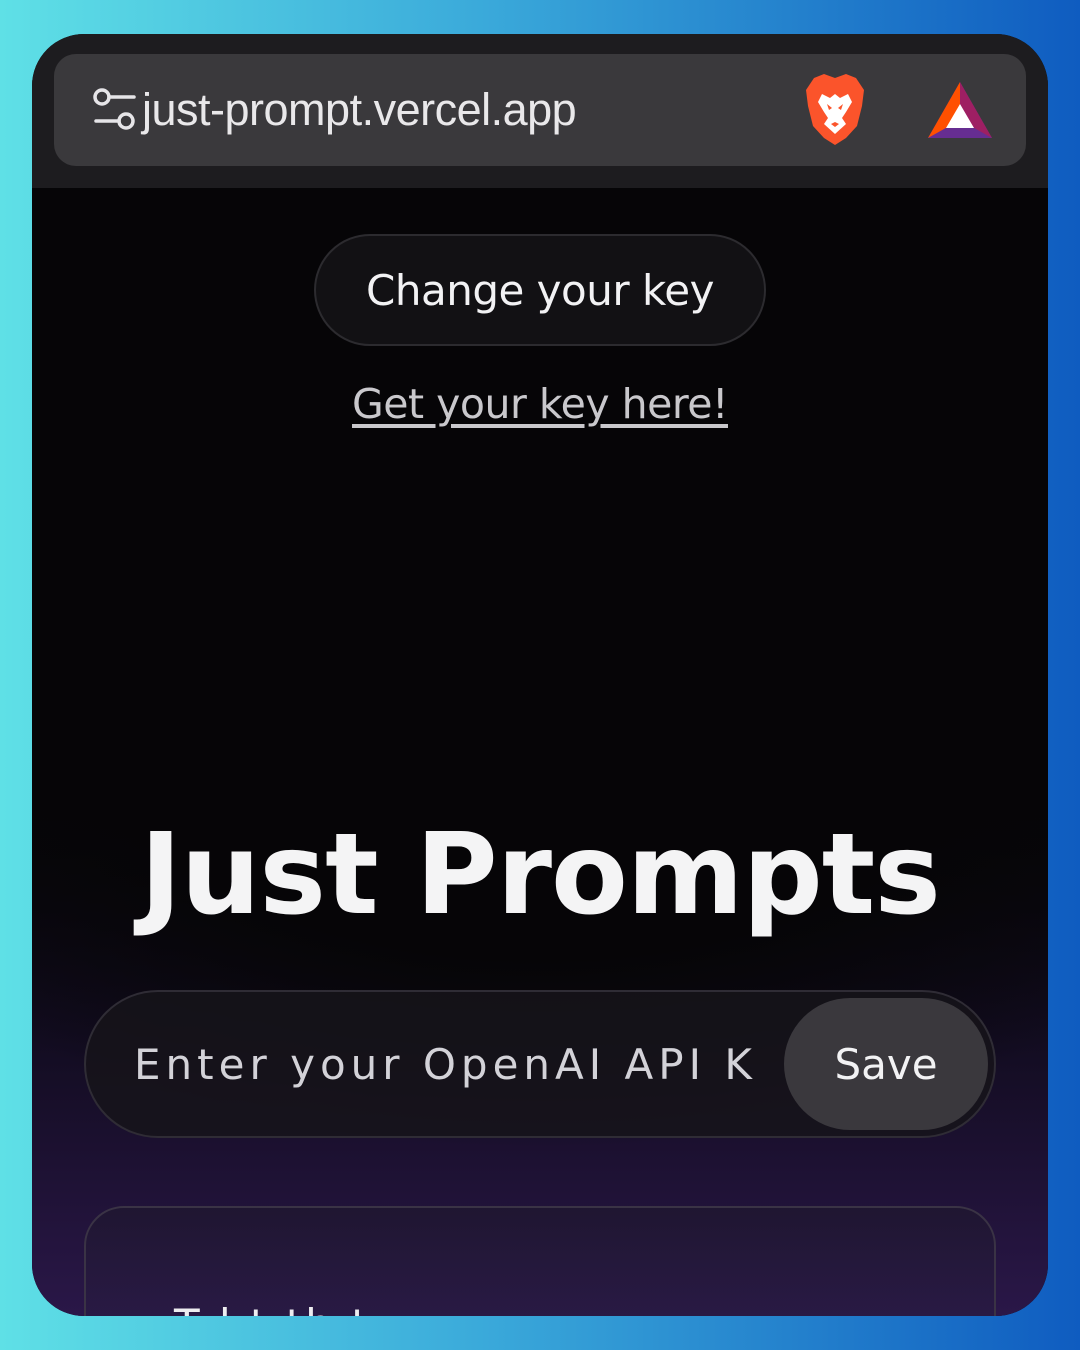 The image size is (1080, 1350). What do you see at coordinates (540, 1261) in the screenshot?
I see `prompt-card: T l t th t` at bounding box center [540, 1261].